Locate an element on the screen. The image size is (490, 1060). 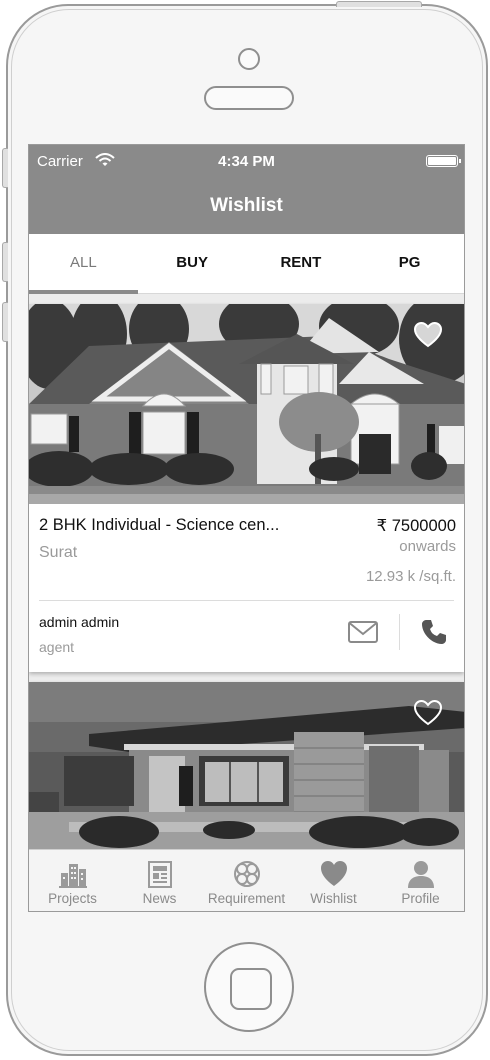
nav-requirement: Requirement is located at coordinates (246, 880).